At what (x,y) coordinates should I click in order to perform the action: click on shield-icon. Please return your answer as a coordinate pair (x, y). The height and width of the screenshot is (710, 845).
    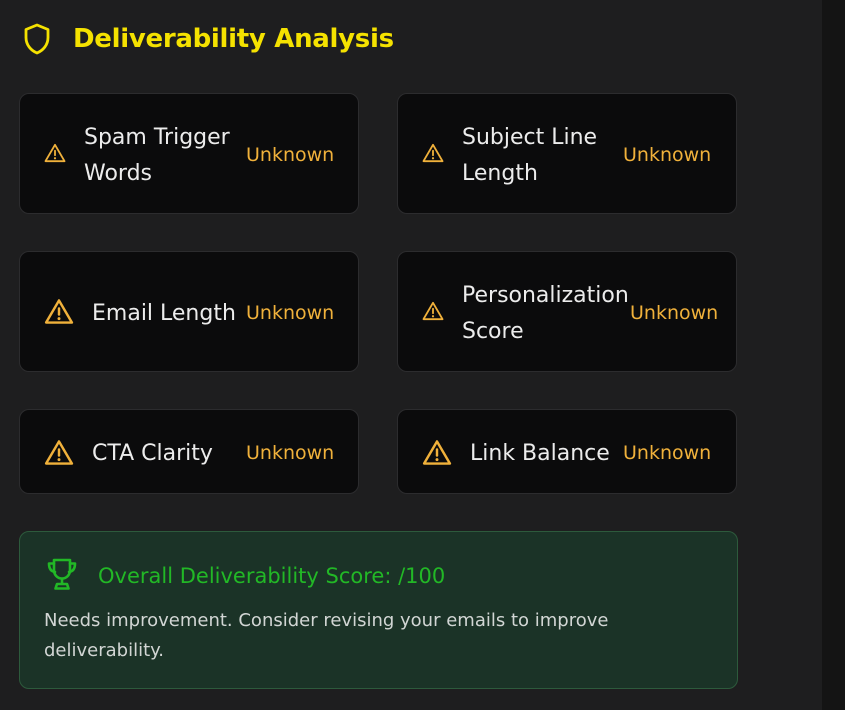
    Looking at the image, I should click on (37, 39).